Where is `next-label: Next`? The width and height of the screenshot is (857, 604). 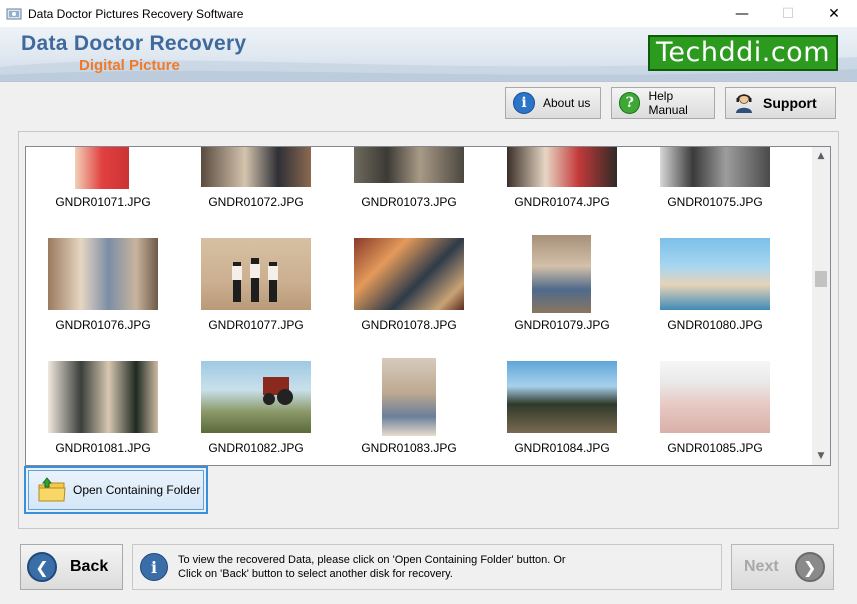 next-label: Next is located at coordinates (761, 566).